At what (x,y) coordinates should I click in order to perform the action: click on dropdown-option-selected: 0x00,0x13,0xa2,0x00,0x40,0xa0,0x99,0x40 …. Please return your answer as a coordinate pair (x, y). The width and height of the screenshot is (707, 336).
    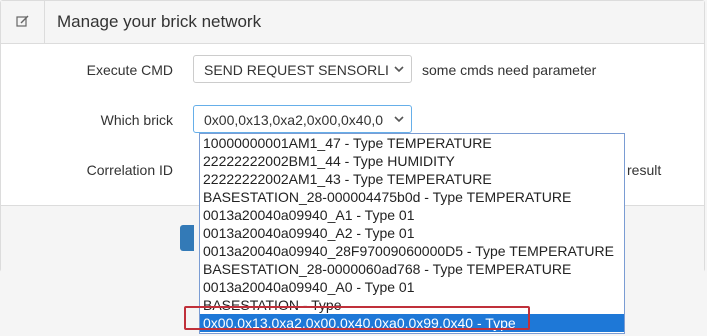
    Looking at the image, I should click on (412, 323).